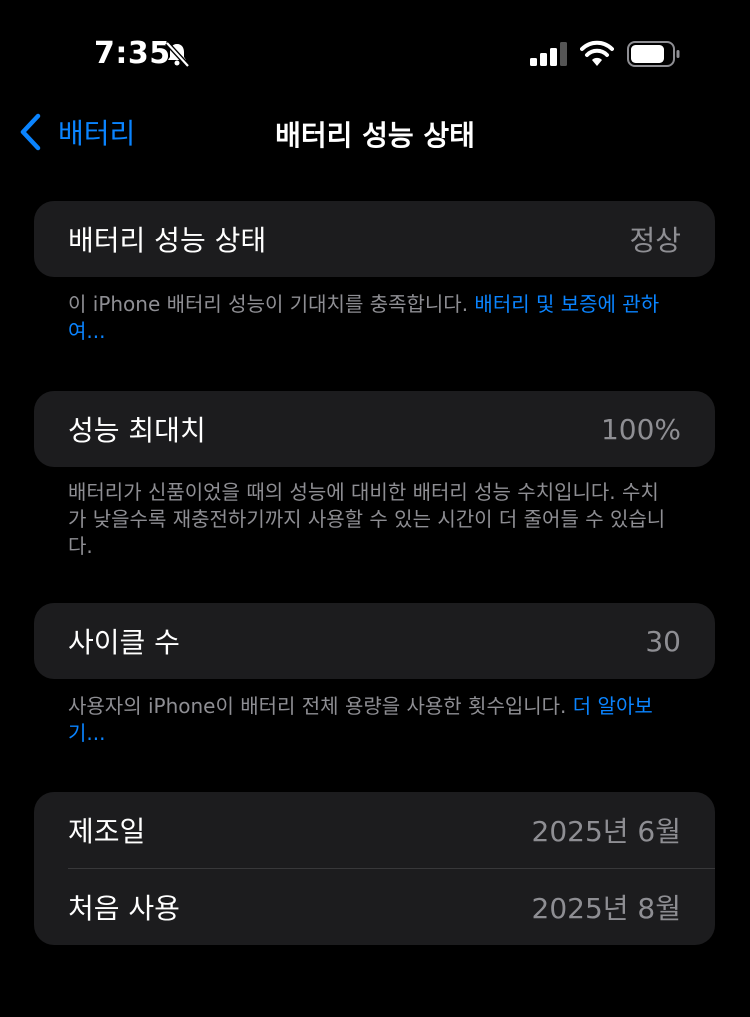  What do you see at coordinates (177, 54) in the screenshot?
I see `bell-slash-icon` at bounding box center [177, 54].